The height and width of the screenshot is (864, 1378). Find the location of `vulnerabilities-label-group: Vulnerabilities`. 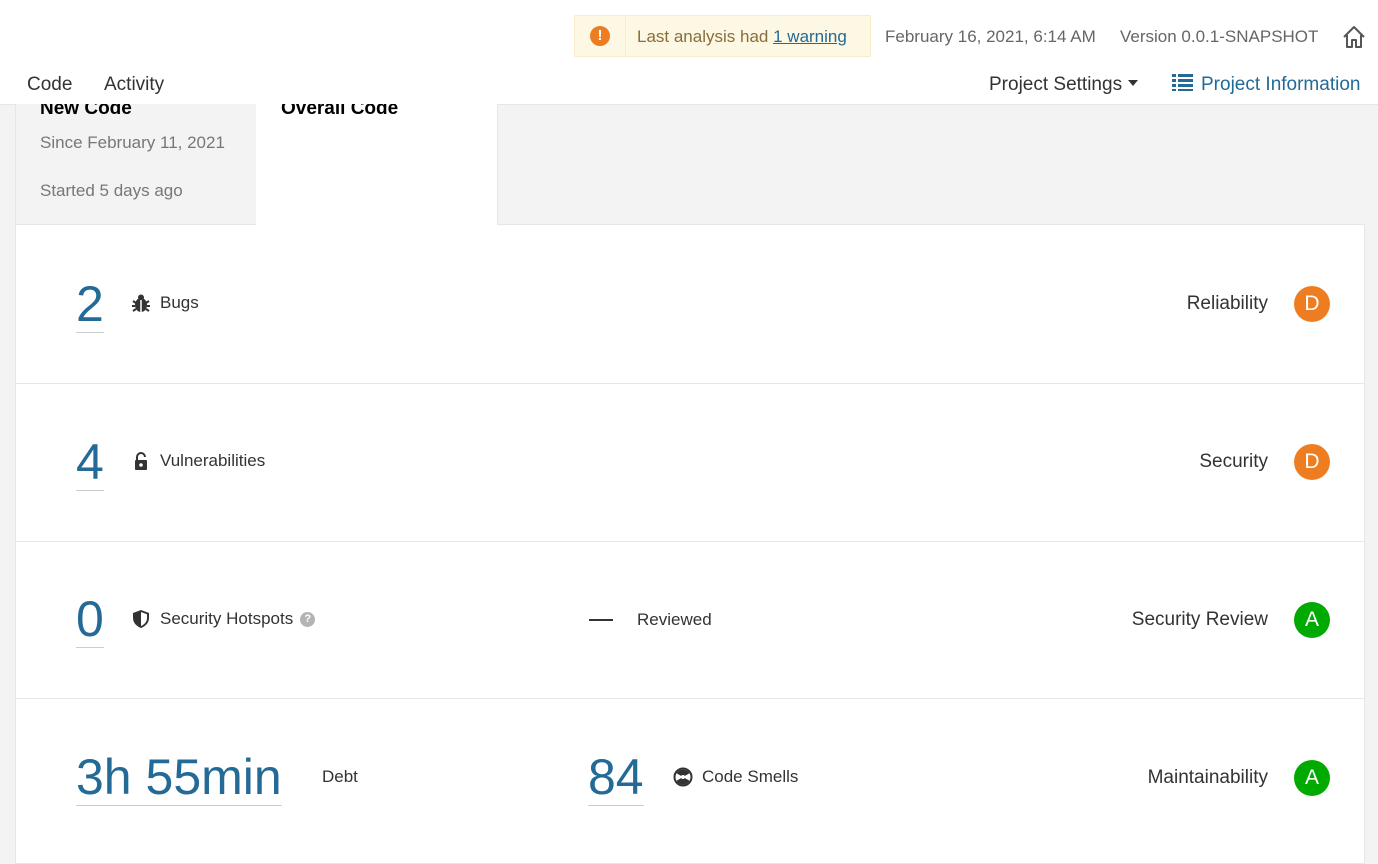

vulnerabilities-label-group: Vulnerabilities is located at coordinates (198, 461).